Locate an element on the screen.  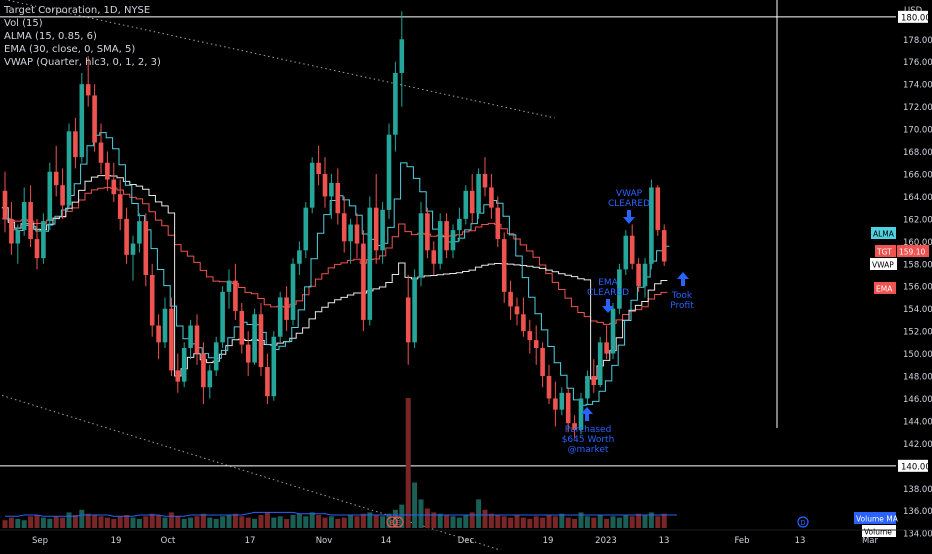
legend-volume: Vol (15) is located at coordinates (82, 23).